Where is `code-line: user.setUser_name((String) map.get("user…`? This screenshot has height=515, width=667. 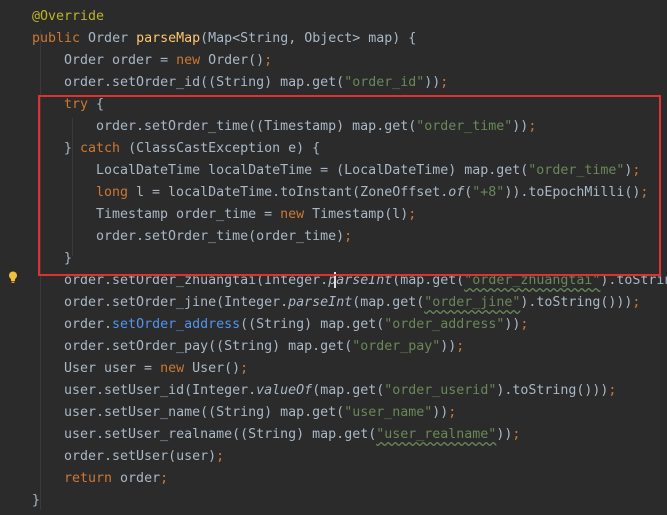
code-line: user.setUser_name((String) map.get("user… is located at coordinates (333, 413).